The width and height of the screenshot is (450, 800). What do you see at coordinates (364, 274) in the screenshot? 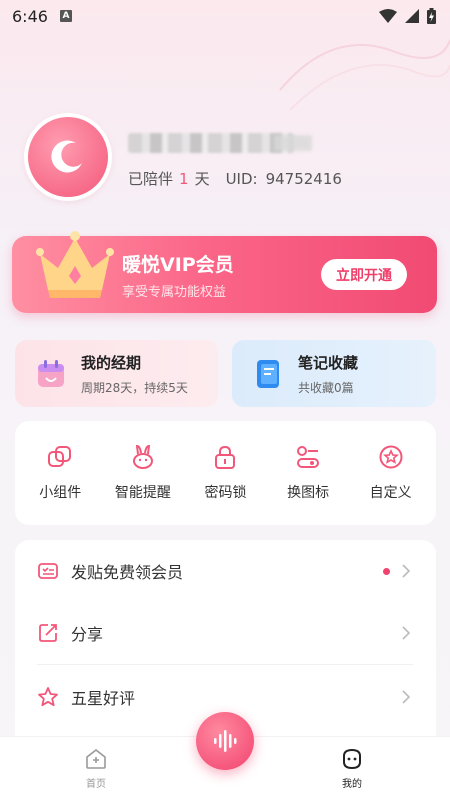
I see `vip-open-button: 立即开通` at bounding box center [364, 274].